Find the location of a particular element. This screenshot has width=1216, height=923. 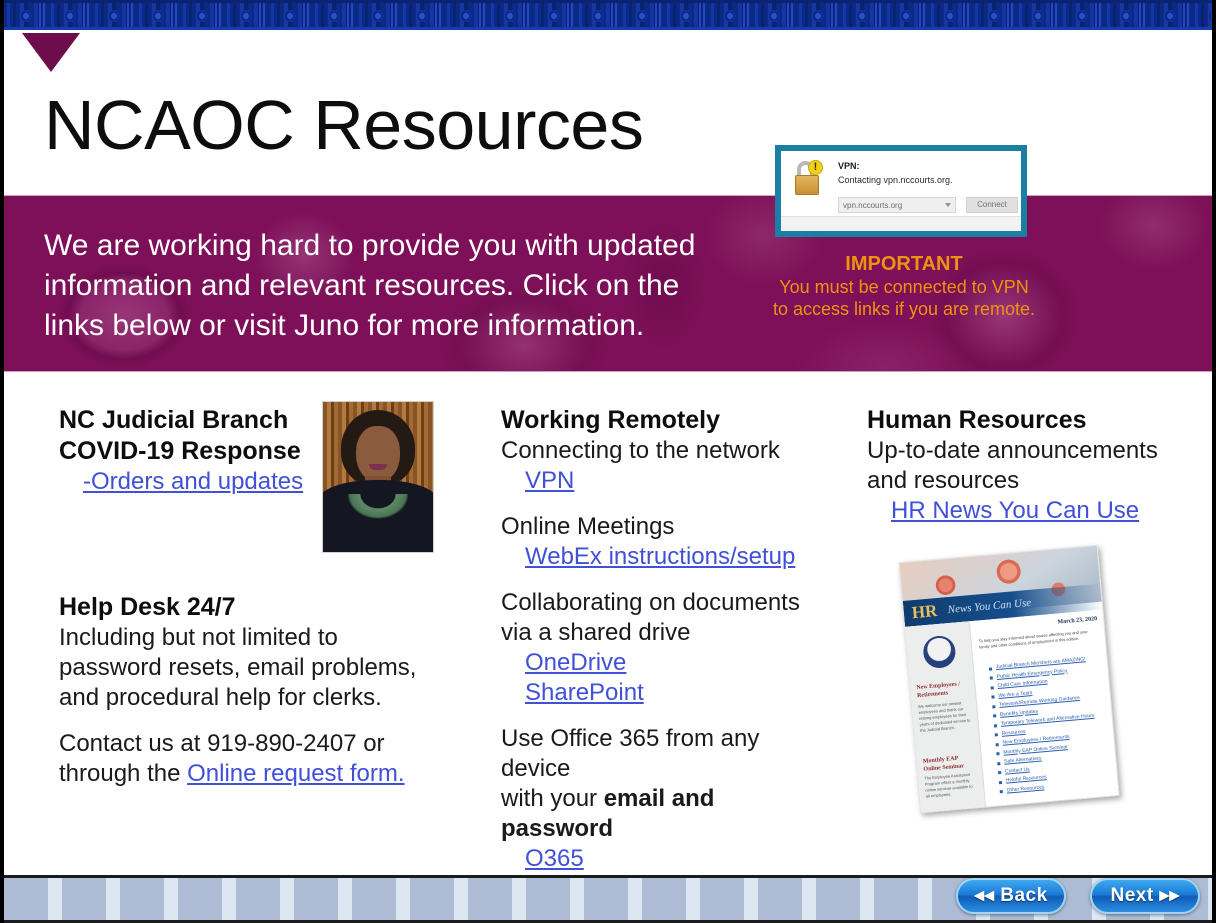

working-remotely-heading: Working Remotely is located at coordinates (611, 420).